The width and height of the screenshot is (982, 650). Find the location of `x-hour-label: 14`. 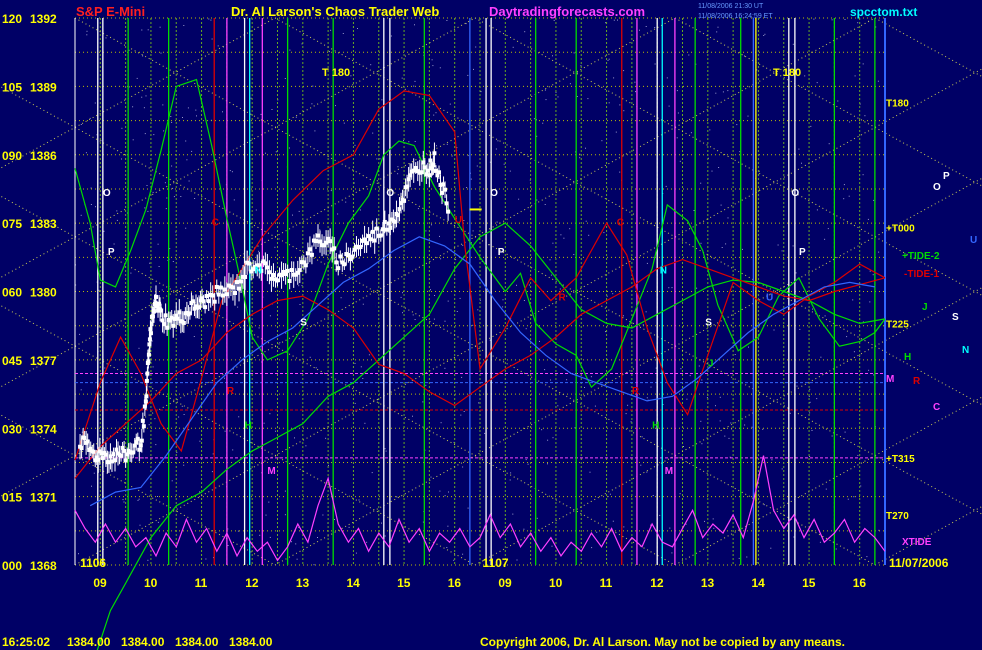

x-hour-label: 14 is located at coordinates (353, 583).